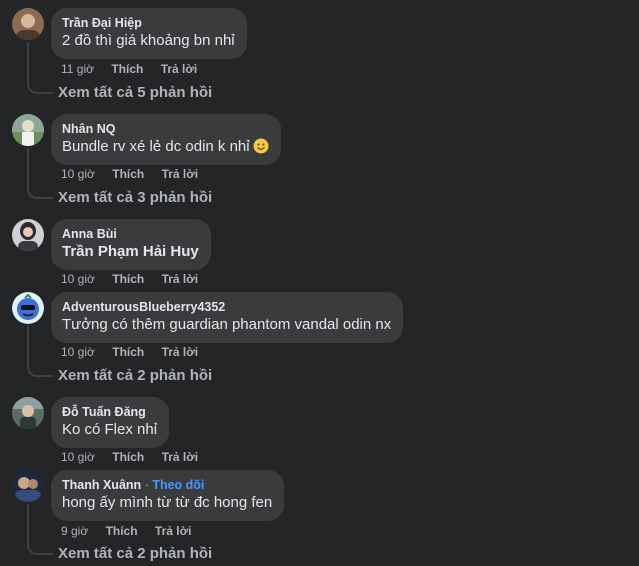 The image size is (639, 566). What do you see at coordinates (156, 146) in the screenshot?
I see `comment-text-content: Bundle rv xé lẻ dc odin k nhỉ` at bounding box center [156, 146].